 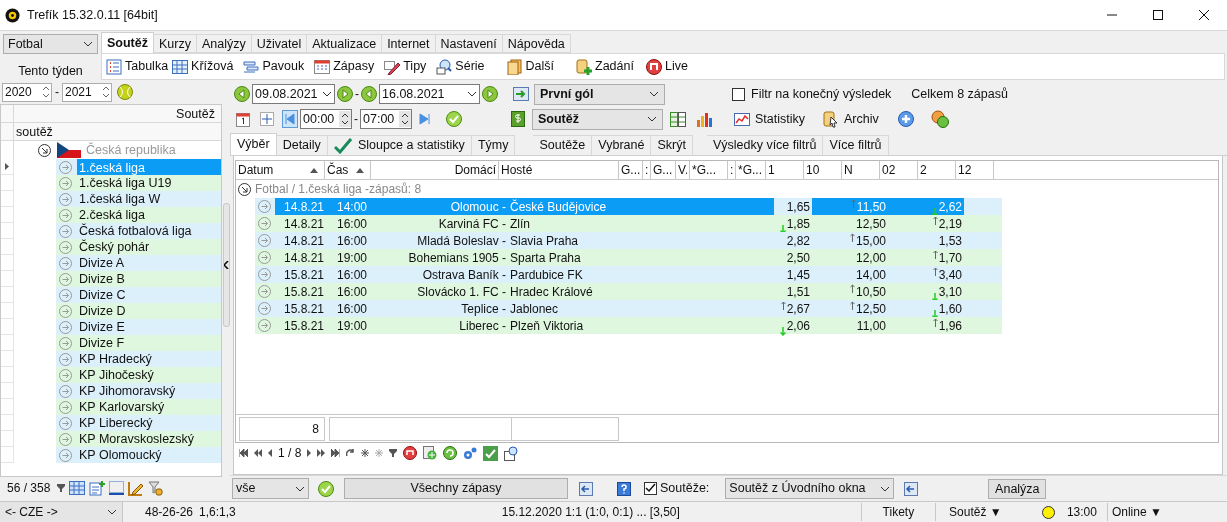 I want to click on tab: Výsledky více filtrů, so click(x=765, y=145).